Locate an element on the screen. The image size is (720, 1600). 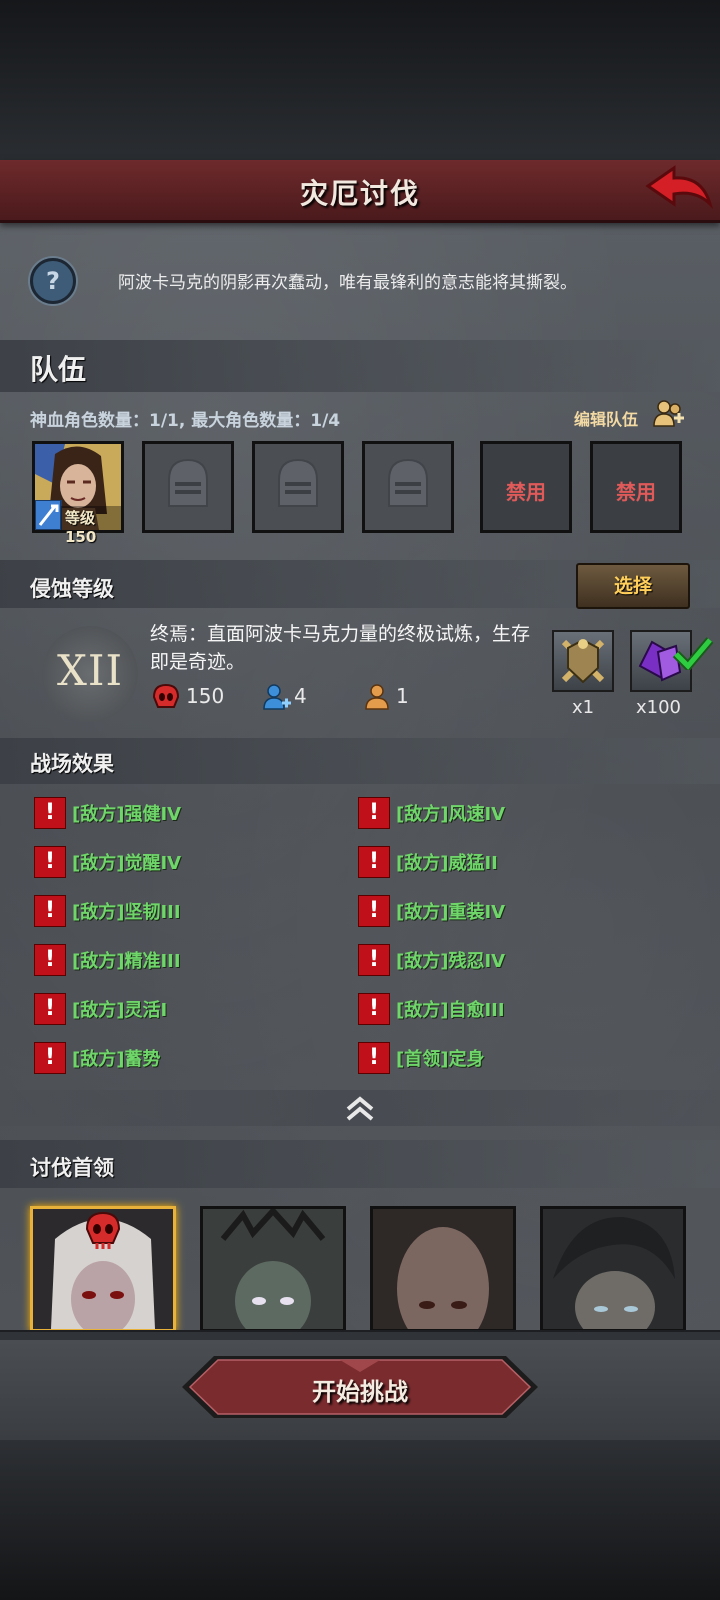
bottom-background is located at coordinates (360, 1520).